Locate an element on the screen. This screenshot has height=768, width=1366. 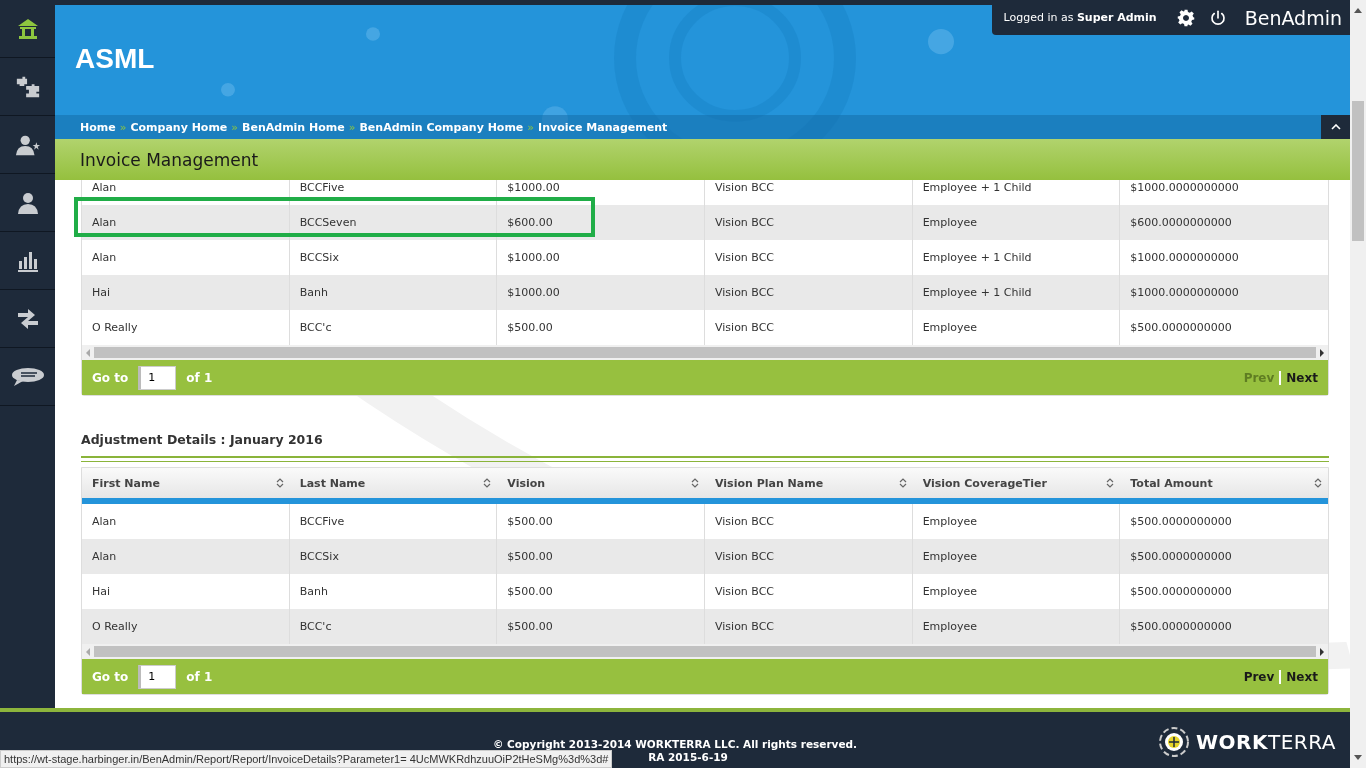
version-text: RA 2015-6-19 is located at coordinates (687, 757).